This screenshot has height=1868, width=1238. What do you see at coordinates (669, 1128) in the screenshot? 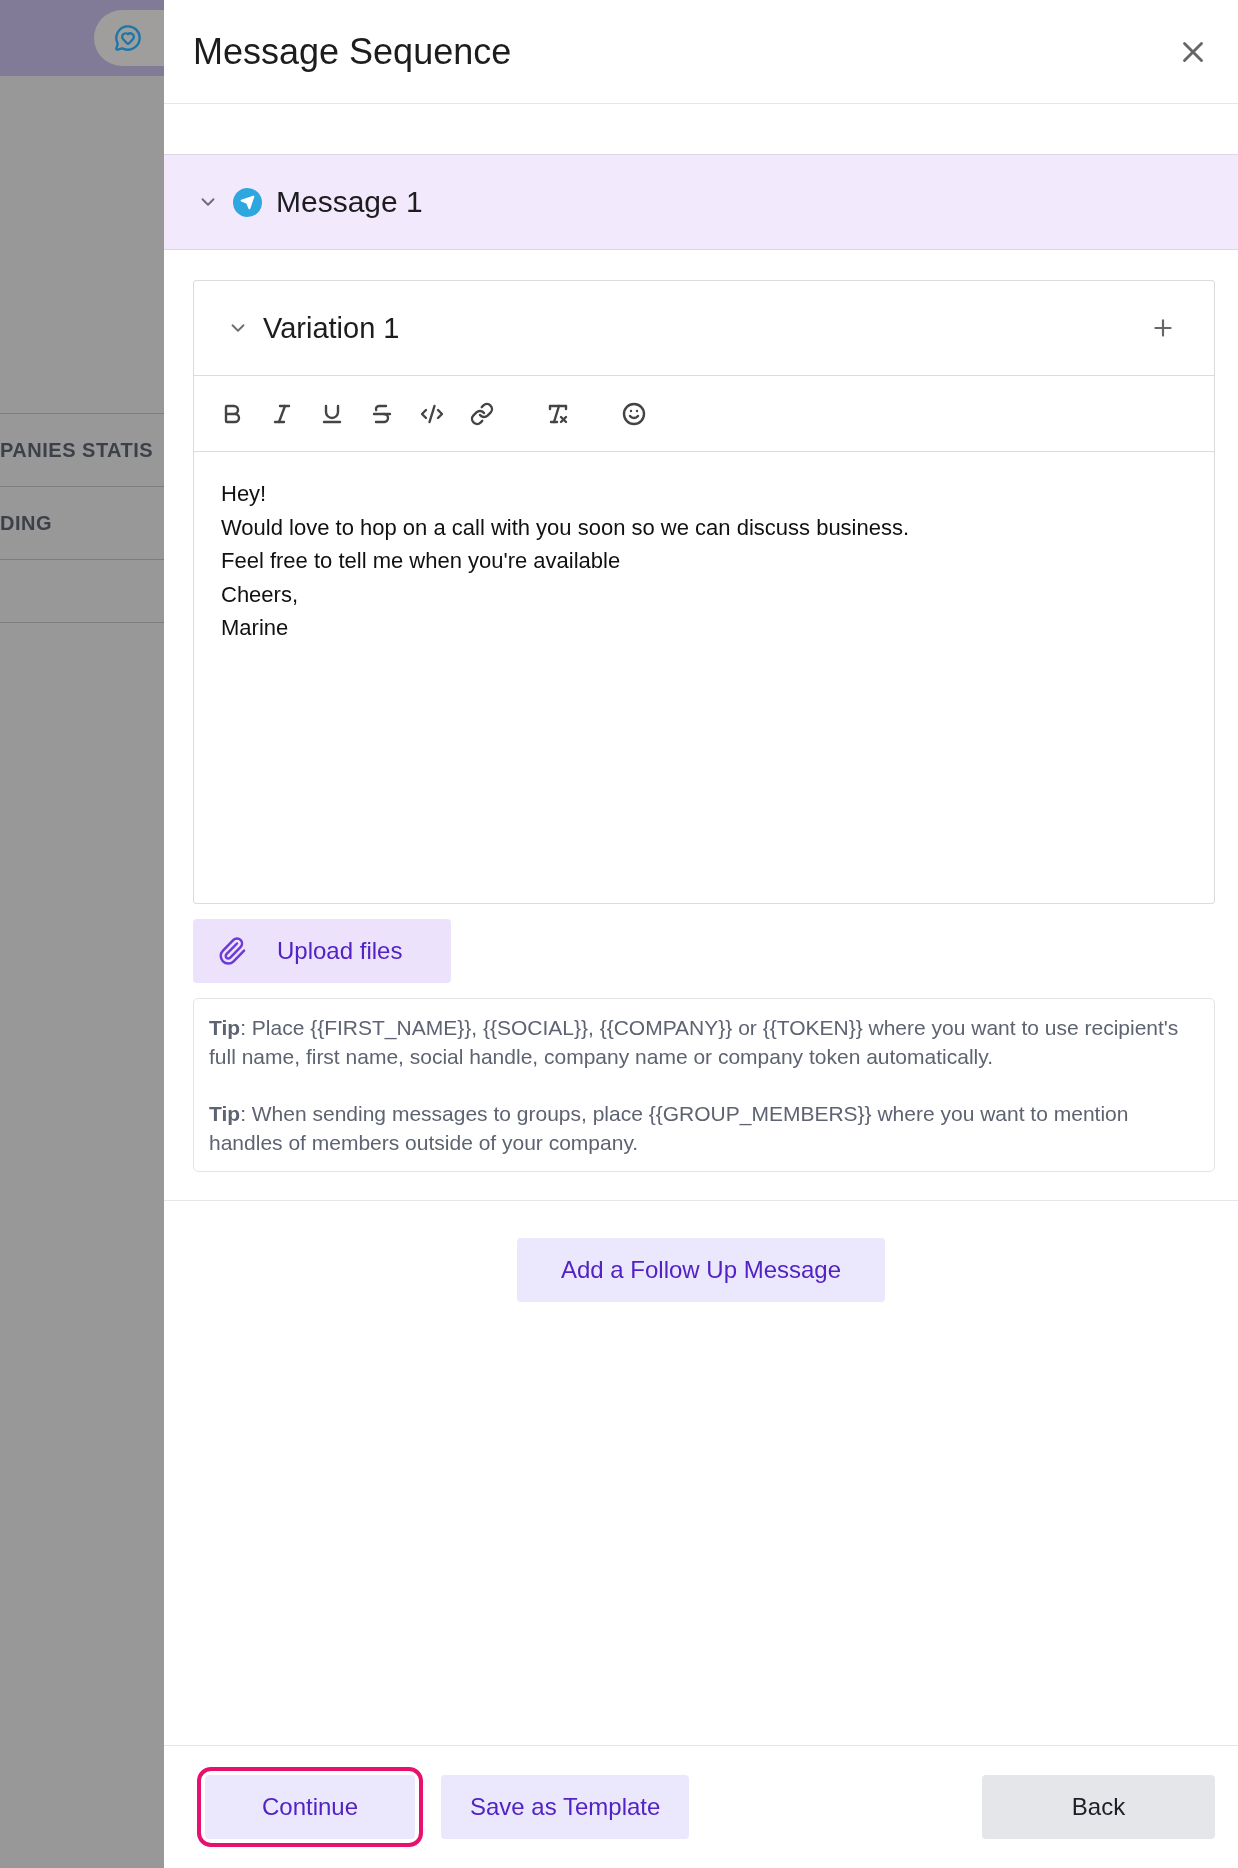
I see `tip-text: Tip: When sending messages to groups, place {{GROUP_MEMBERS}} where you want to mention handles of members outside of your company.` at bounding box center [669, 1128].